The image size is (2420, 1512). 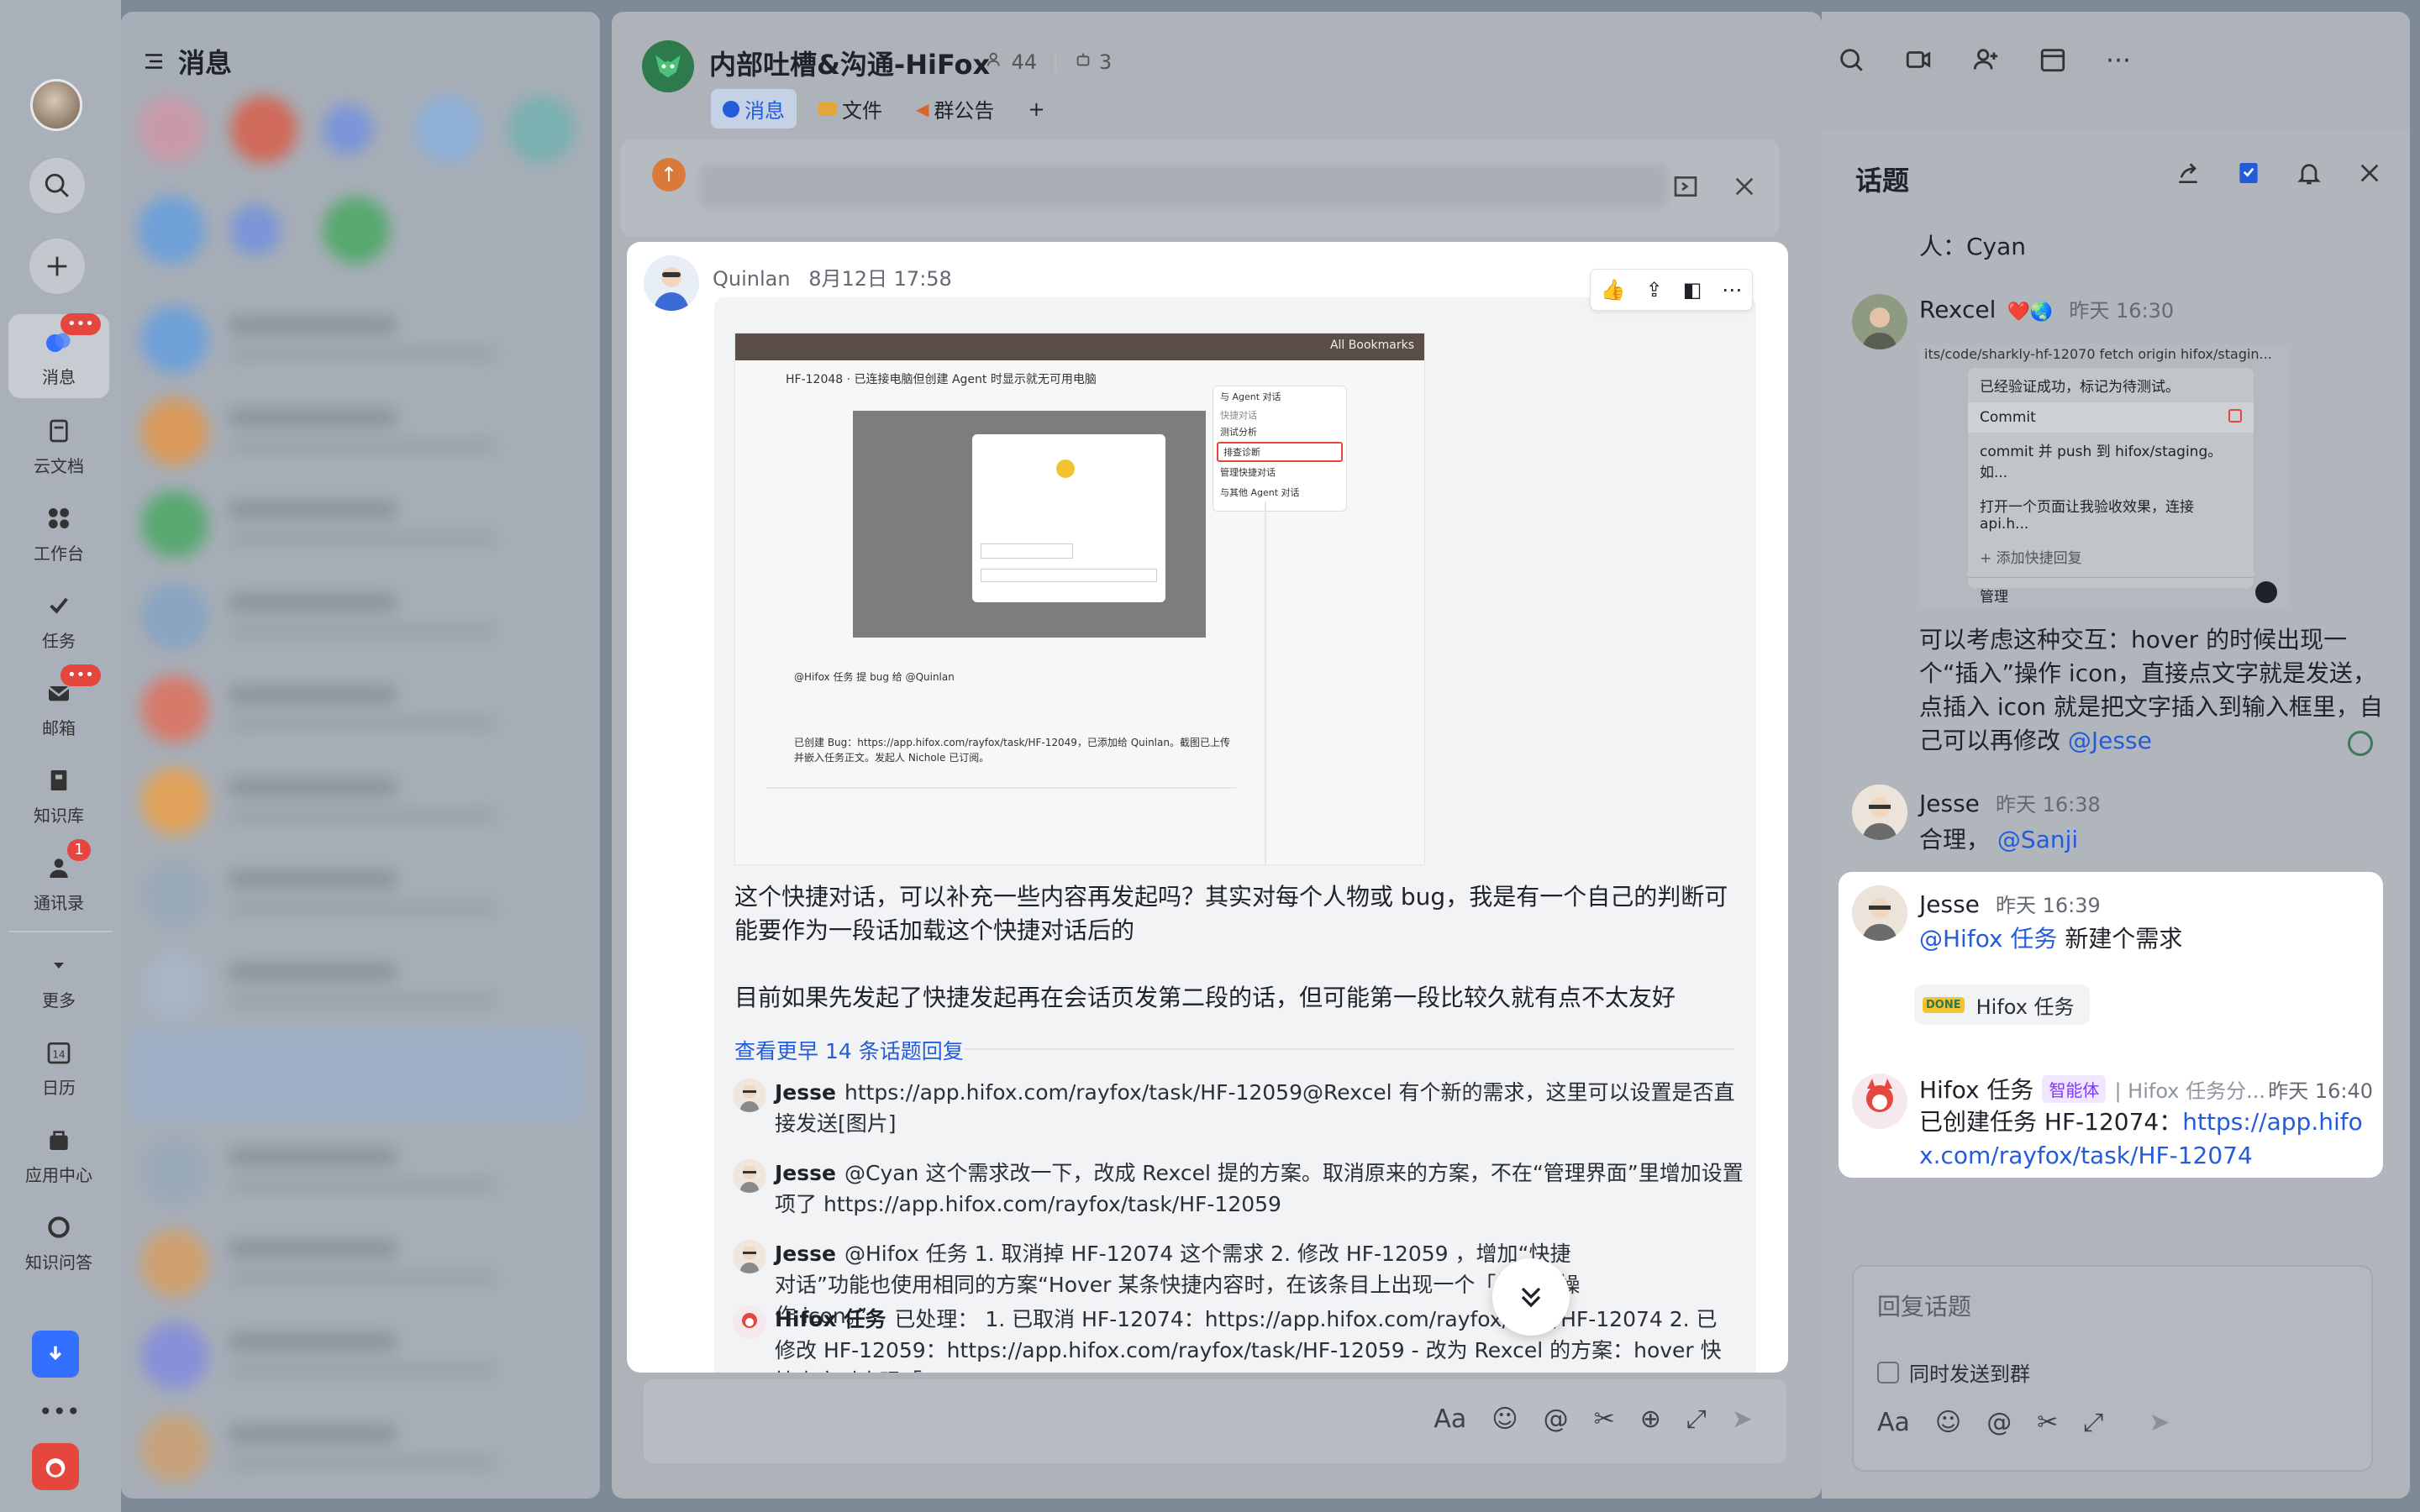 I want to click on more-options-icon: ⋯, so click(x=1732, y=290).